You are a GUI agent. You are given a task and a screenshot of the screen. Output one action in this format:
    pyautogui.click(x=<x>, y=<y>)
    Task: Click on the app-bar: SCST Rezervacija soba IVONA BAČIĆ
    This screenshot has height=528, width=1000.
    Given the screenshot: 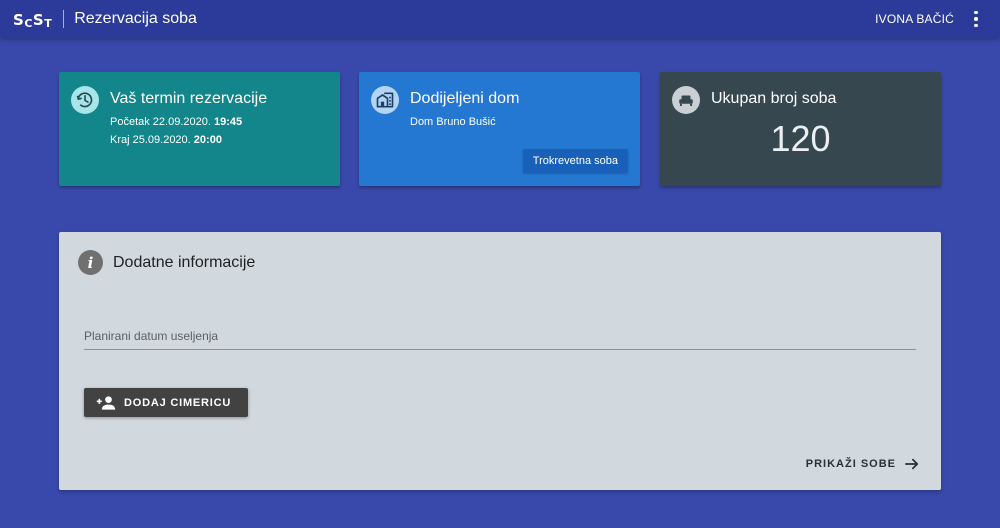 What is the action you would take?
    pyautogui.click(x=500, y=19)
    